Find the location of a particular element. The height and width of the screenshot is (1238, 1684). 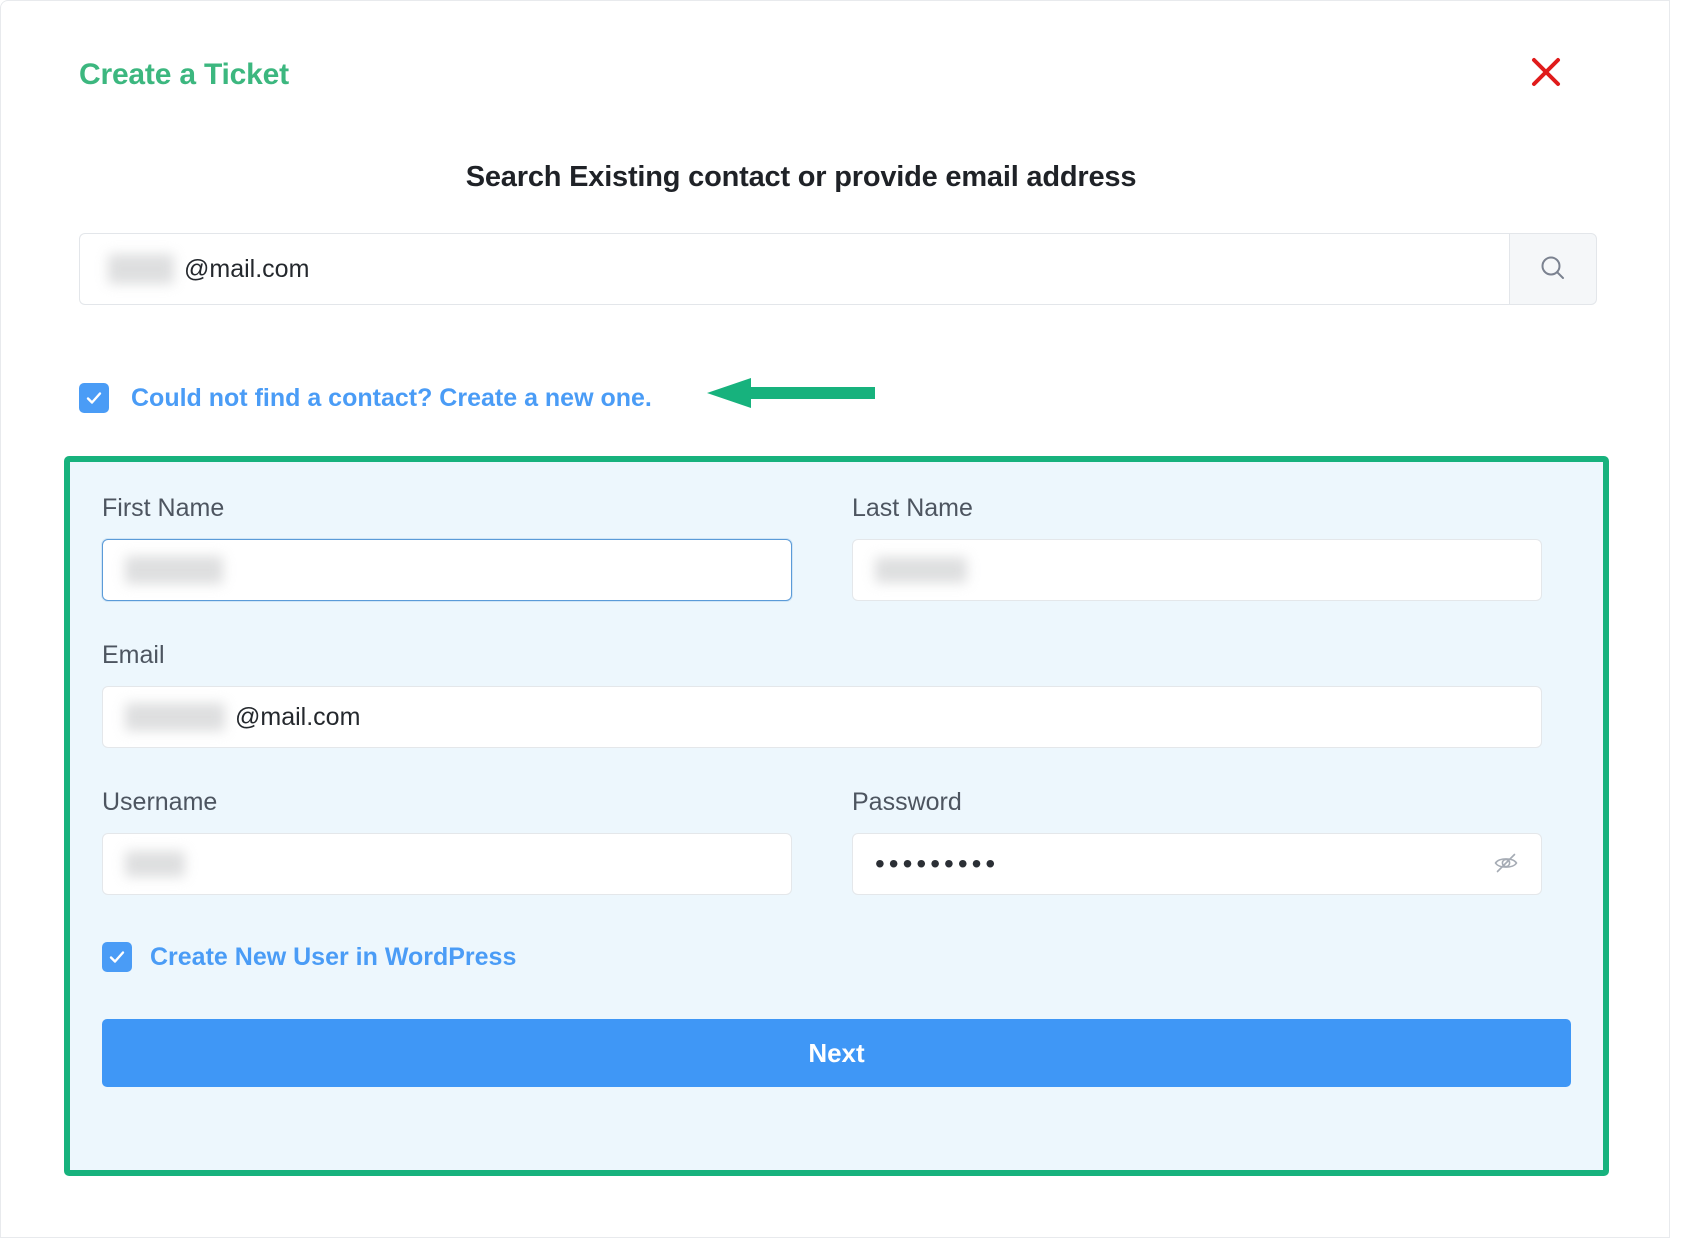

credentials-row: Username Password ••••••••• is located at coordinates (836, 841).